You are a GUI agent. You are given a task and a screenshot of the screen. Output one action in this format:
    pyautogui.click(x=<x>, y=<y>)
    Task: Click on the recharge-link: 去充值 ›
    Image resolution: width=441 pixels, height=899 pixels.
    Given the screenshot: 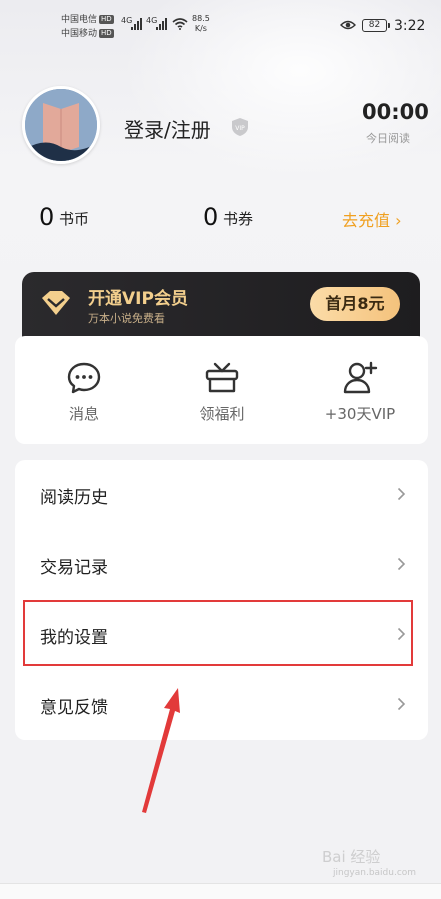 What is the action you would take?
    pyautogui.click(x=372, y=219)
    